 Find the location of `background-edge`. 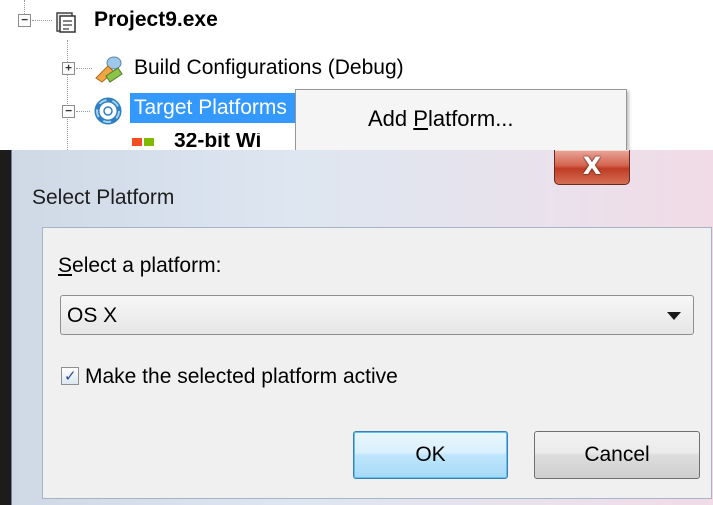

background-edge is located at coordinates (5, 327).